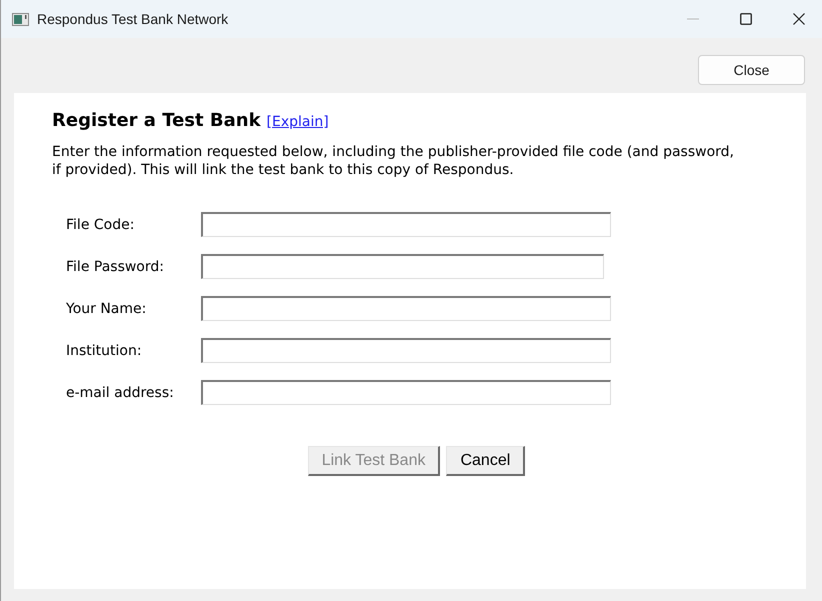 This screenshot has height=601, width=822. I want to click on maximize-icon, so click(746, 19).